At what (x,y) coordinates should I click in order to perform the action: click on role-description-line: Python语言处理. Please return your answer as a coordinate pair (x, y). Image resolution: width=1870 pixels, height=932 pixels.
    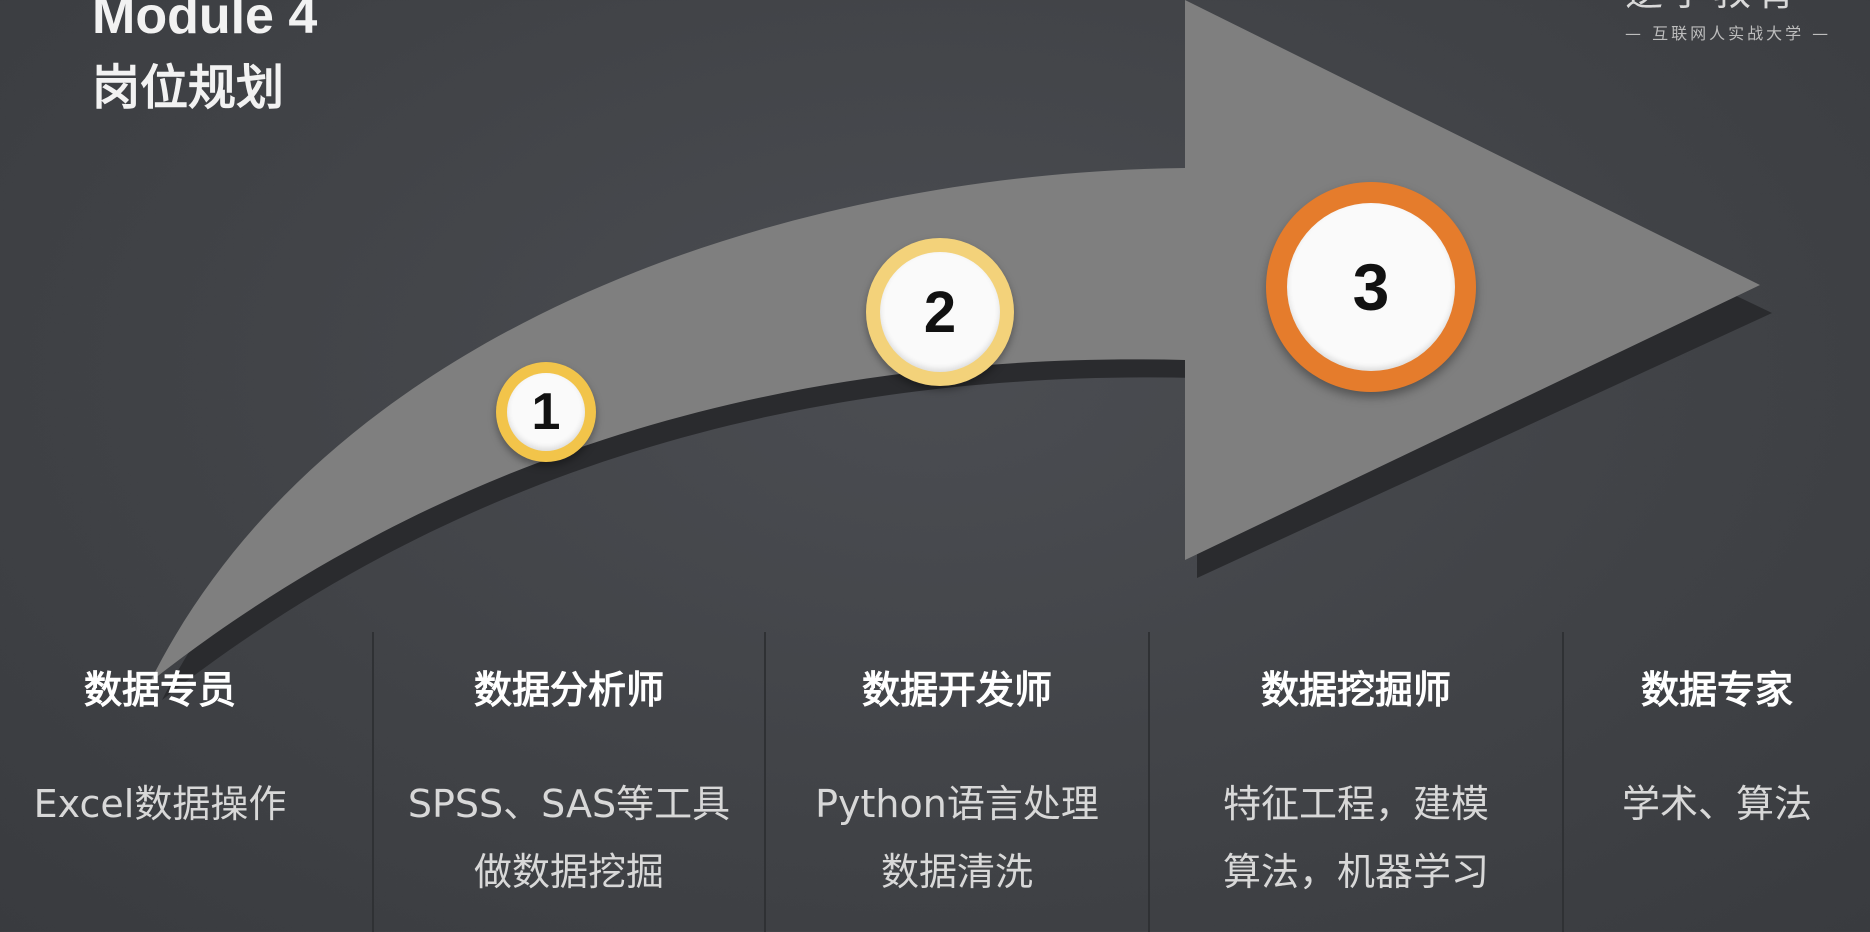
    Looking at the image, I should click on (957, 804).